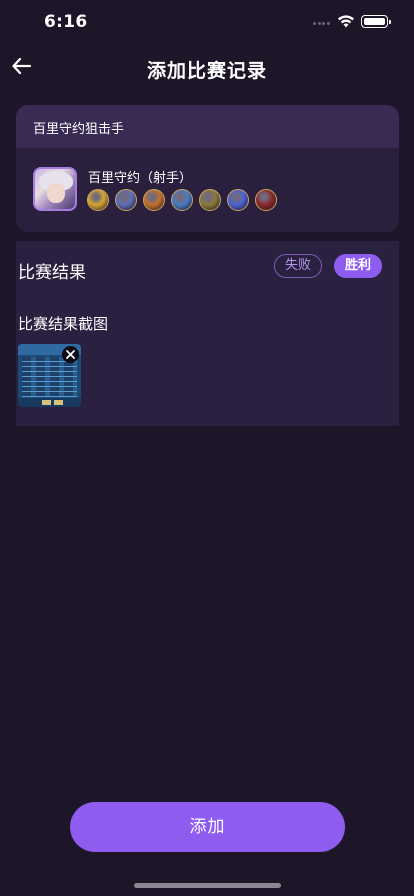 The width and height of the screenshot is (414, 896). I want to click on hero-row: 百里守约（射手）, so click(207, 190).